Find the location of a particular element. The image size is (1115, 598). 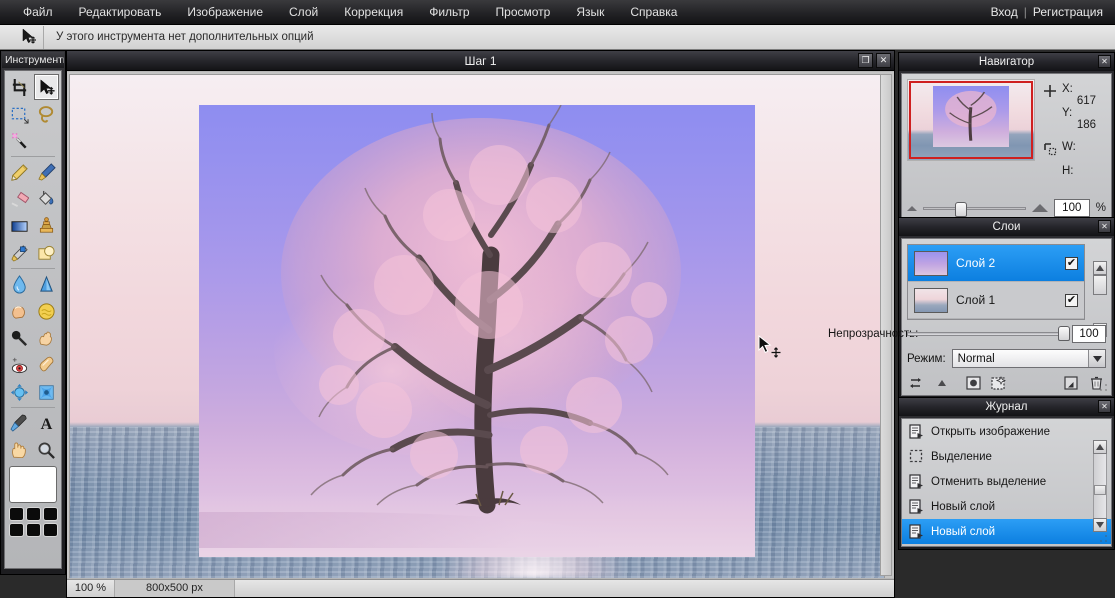

canvas-vertical-scrollbar is located at coordinates (886, 325).